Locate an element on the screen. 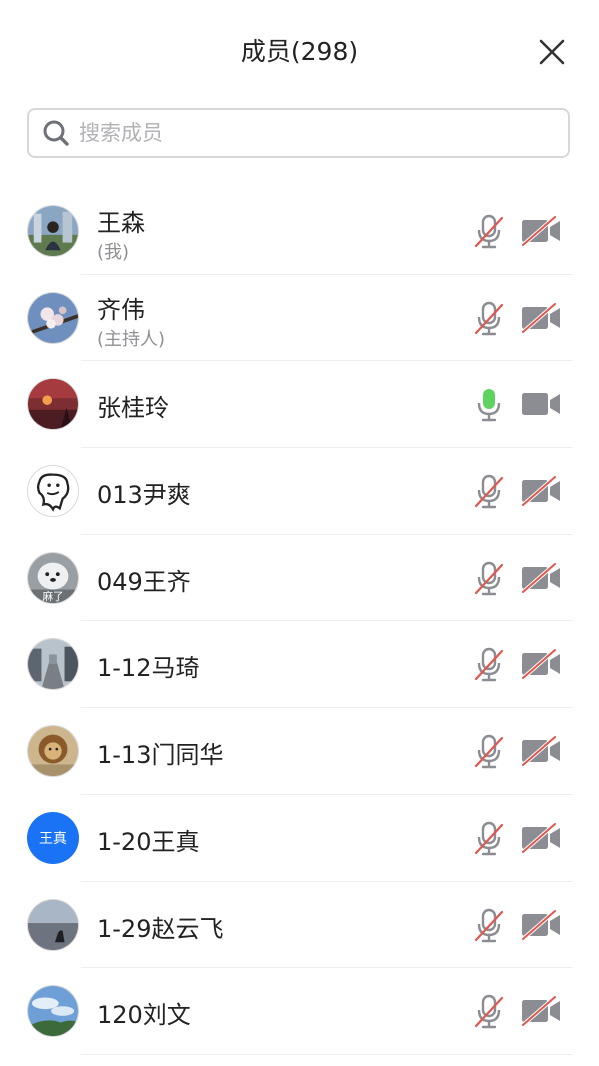  member-row: 013尹爽 is located at coordinates (299, 491).